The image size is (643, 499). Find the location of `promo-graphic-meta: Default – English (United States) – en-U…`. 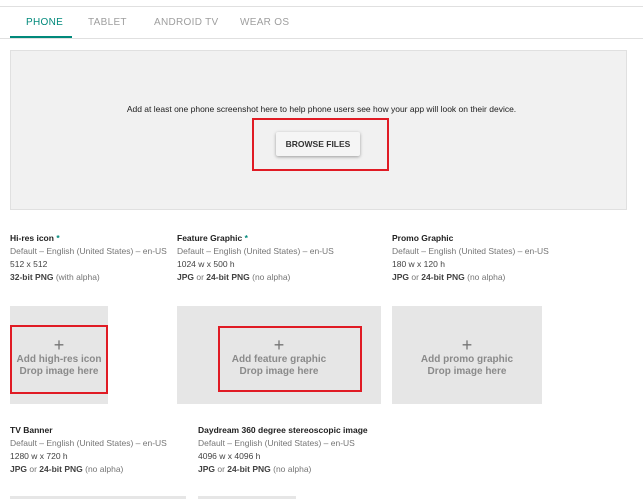

promo-graphic-meta: Default – English (United States) – en-U… is located at coordinates (470, 264).